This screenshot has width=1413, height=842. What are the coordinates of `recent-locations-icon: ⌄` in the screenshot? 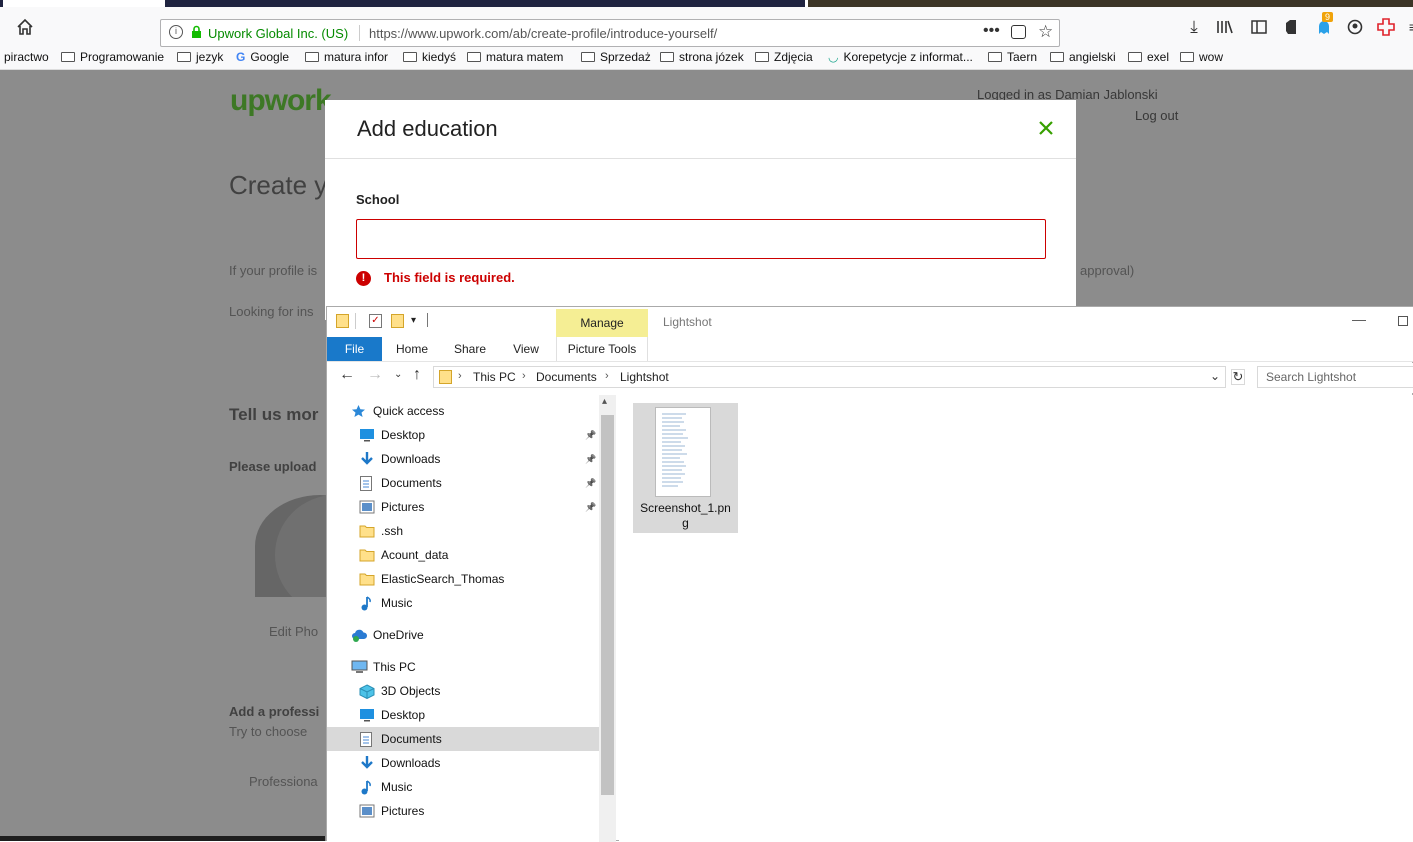 It's located at (398, 374).